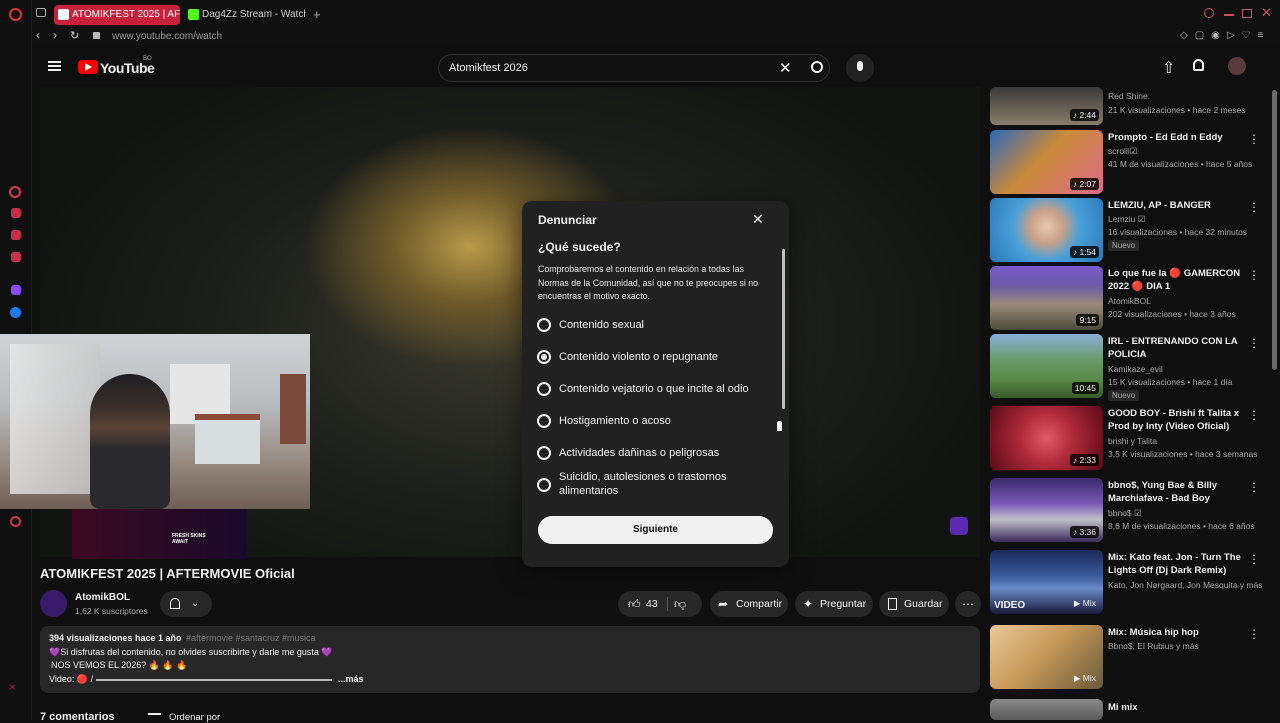 The image size is (1280, 723). What do you see at coordinates (783, 329) in the screenshot?
I see `scrollbar-thumb` at bounding box center [783, 329].